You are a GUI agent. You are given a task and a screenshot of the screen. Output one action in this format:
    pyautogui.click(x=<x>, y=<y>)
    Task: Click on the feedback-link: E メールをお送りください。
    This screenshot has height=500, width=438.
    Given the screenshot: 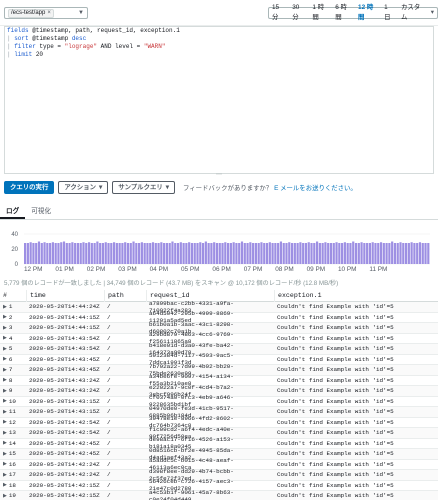 What is the action you would take?
    pyautogui.click(x=315, y=188)
    